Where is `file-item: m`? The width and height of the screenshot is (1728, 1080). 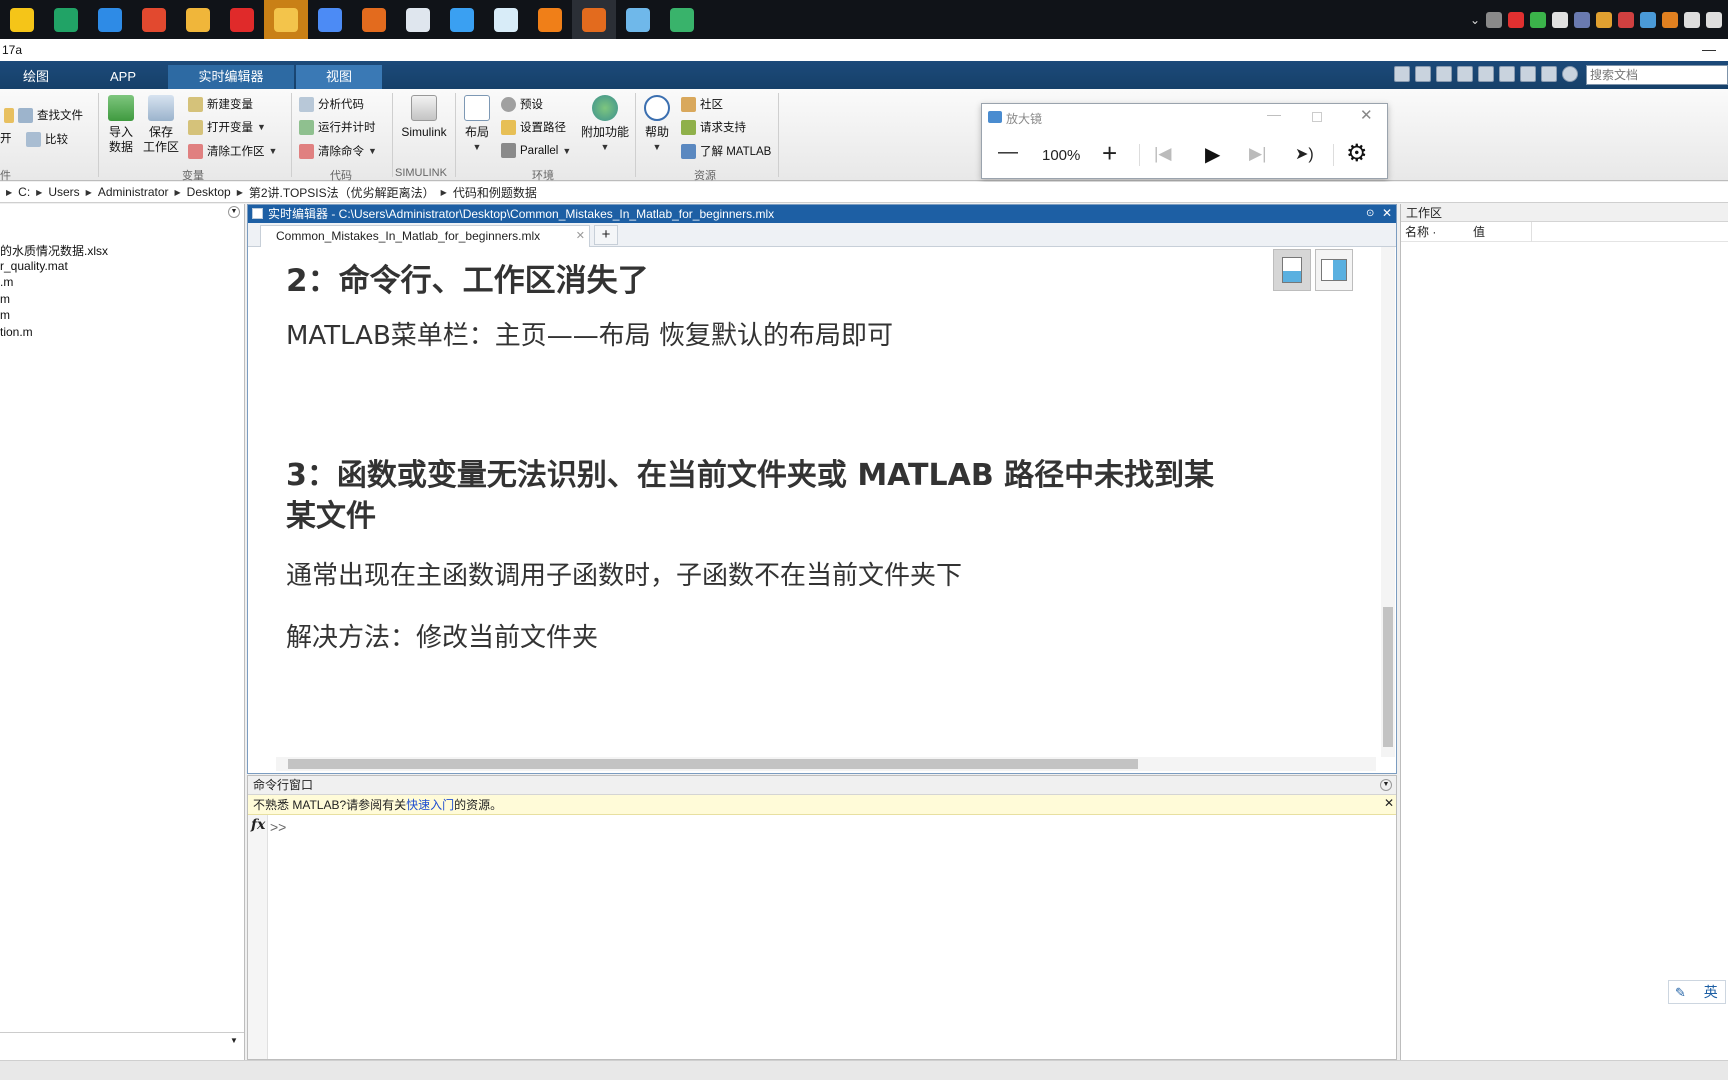 file-item: m is located at coordinates (5, 299).